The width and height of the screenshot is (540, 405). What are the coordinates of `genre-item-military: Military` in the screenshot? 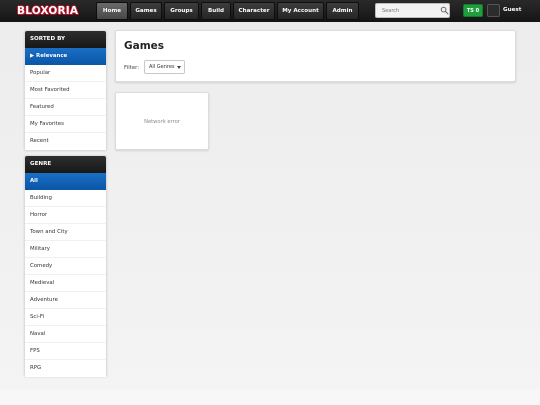 It's located at (65, 249).